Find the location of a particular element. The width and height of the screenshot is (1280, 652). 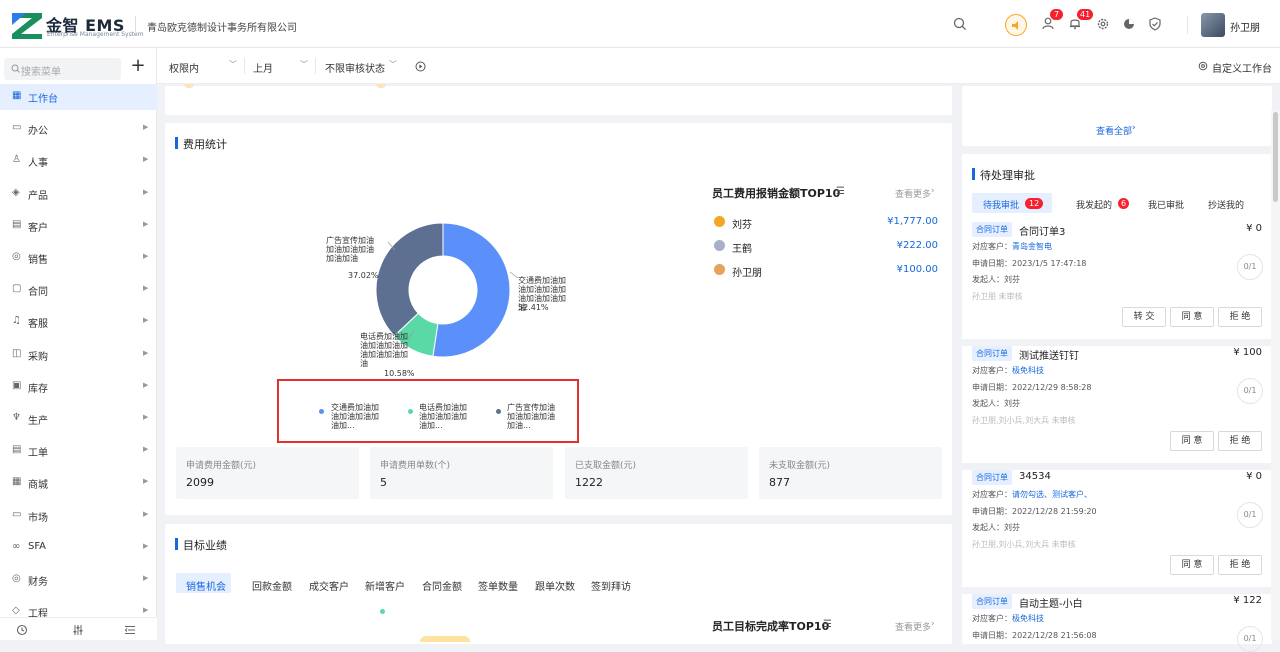

pie-pct-transport: 52.41% is located at coordinates (533, 307).